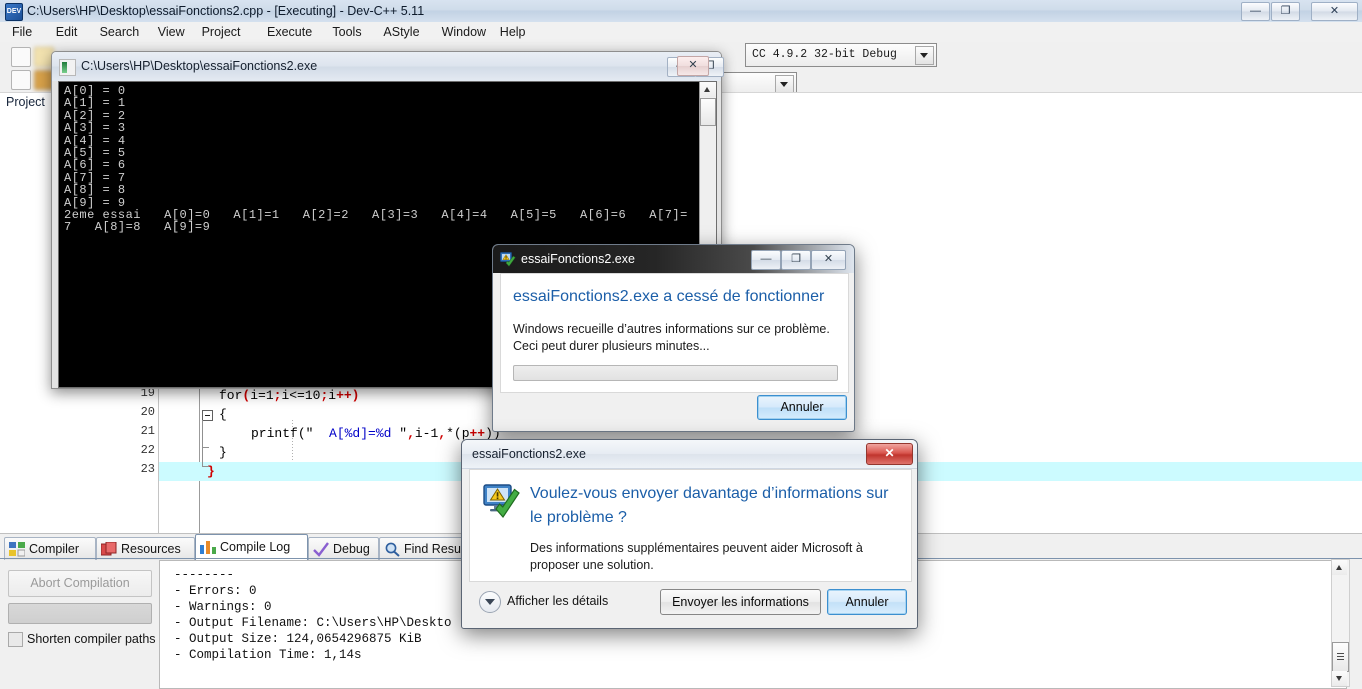 Image resolution: width=1362 pixels, height=689 pixels. Describe the element at coordinates (766, 260) in the screenshot. I see `dlg1-minimize-button: —` at that location.